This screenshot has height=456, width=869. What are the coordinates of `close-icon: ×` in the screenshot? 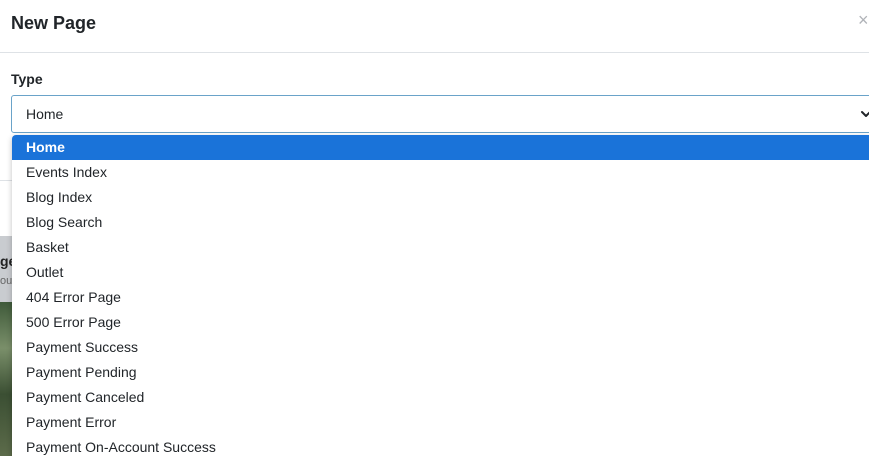 It's located at (863, 20).